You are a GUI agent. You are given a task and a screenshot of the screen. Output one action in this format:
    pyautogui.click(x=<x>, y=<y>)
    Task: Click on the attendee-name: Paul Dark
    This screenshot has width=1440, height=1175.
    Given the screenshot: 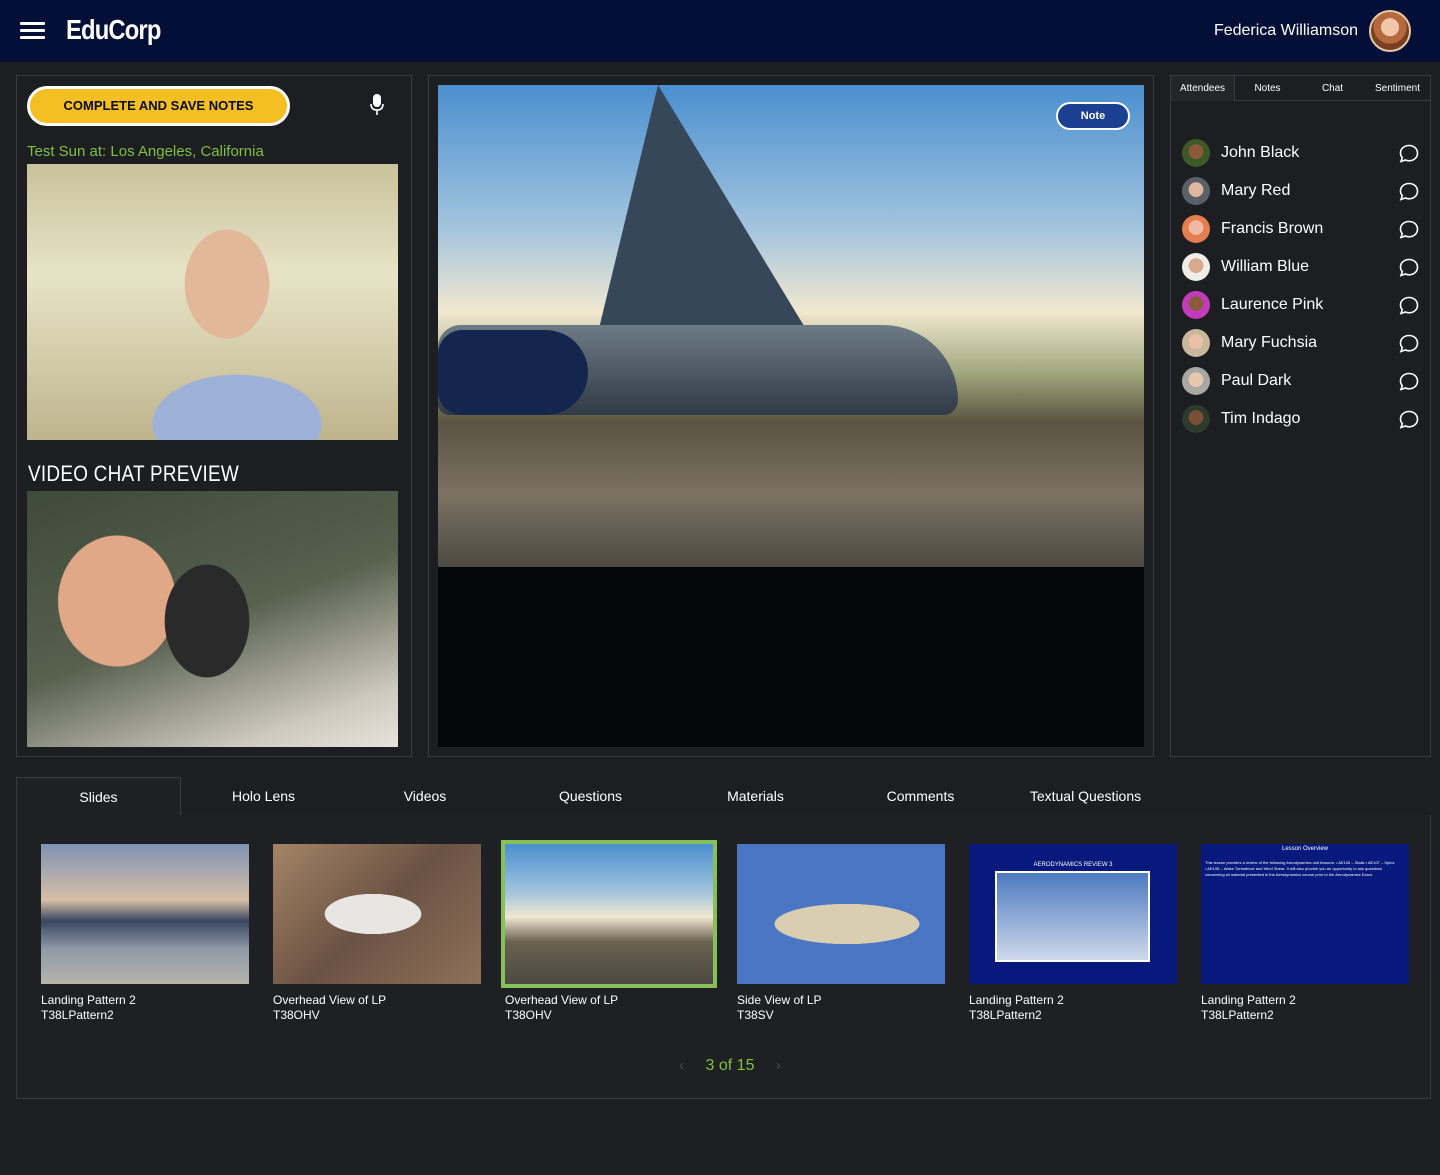 What is the action you would take?
    pyautogui.click(x=1256, y=380)
    